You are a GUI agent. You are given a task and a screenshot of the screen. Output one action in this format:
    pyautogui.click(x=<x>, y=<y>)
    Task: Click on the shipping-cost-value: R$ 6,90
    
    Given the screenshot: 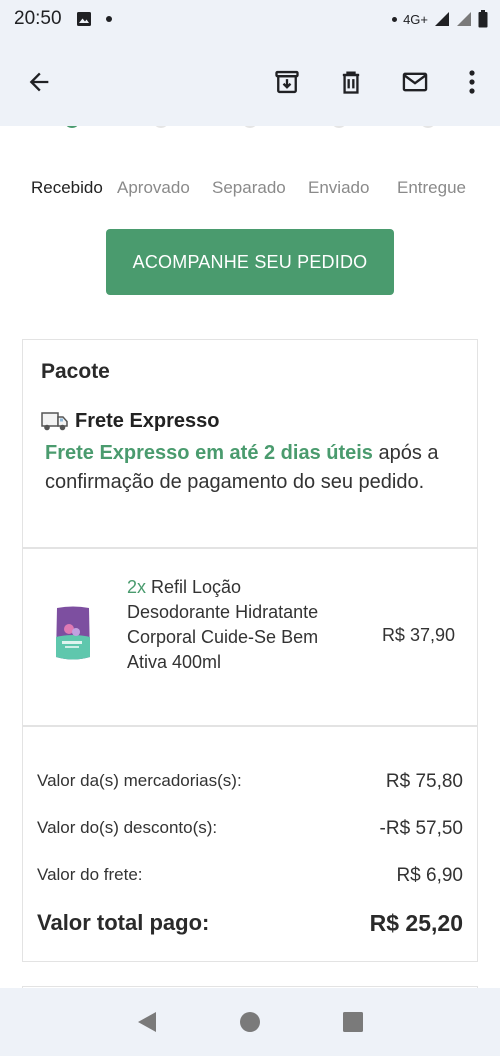 What is the action you would take?
    pyautogui.click(x=429, y=875)
    